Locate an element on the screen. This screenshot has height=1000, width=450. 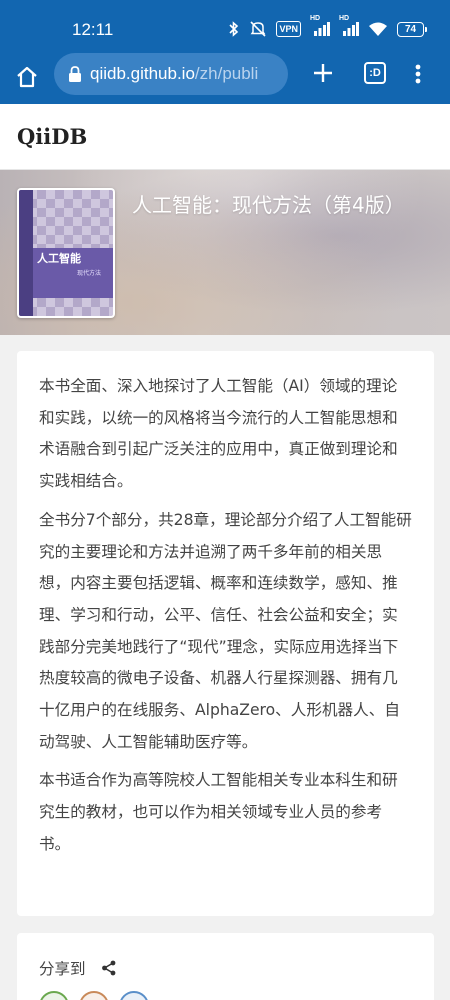
status-bar: 12:11 VPN HD HD 74 is located at coordinates (225, 26).